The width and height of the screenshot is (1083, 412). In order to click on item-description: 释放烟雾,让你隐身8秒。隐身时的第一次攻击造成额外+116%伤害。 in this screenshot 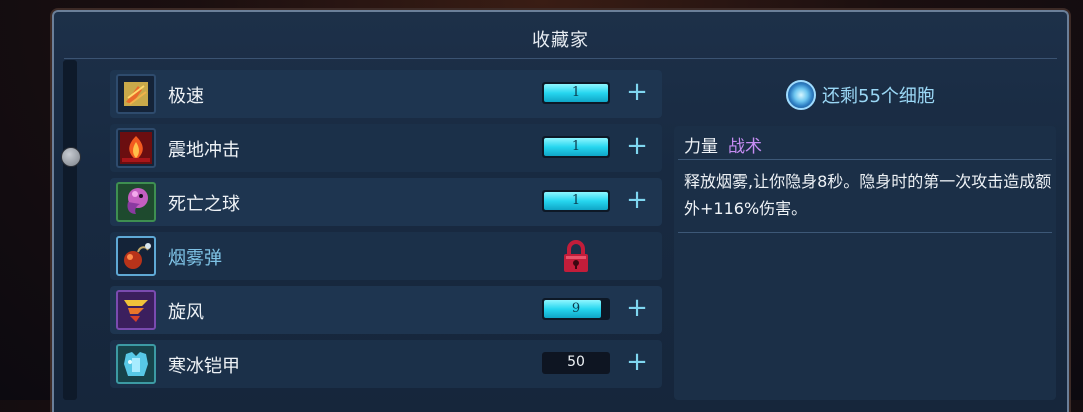, I will do `click(868, 195)`.